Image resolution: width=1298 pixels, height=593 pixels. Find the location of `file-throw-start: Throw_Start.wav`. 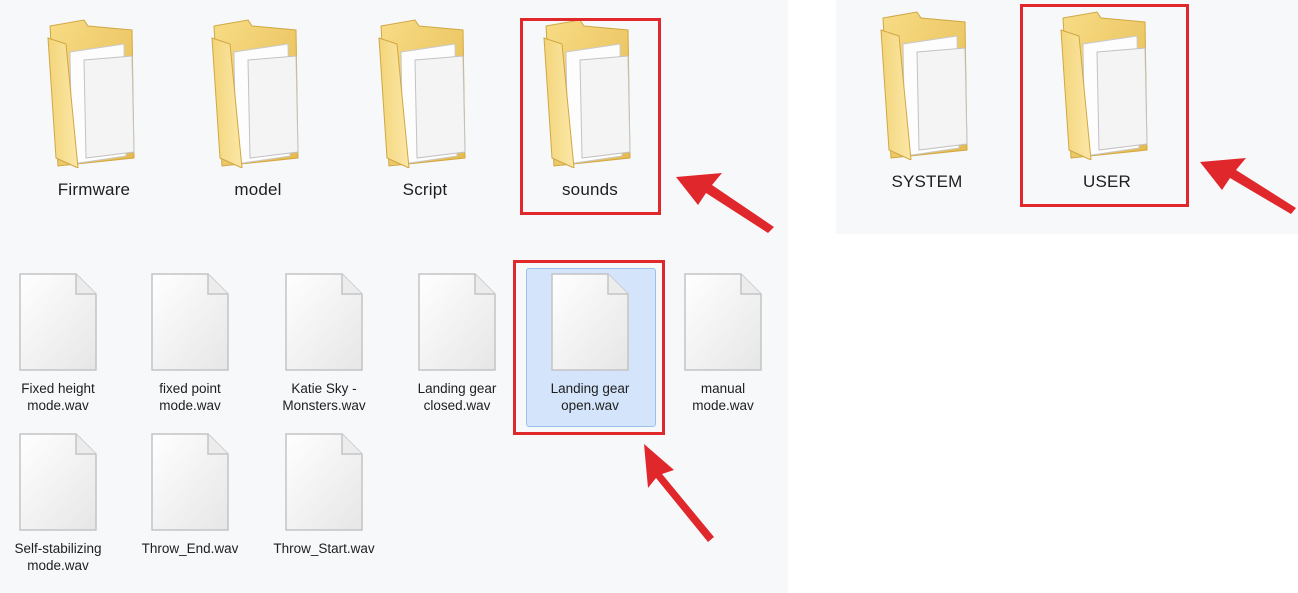

file-throw-start: Throw_Start.wav is located at coordinates (324, 494).